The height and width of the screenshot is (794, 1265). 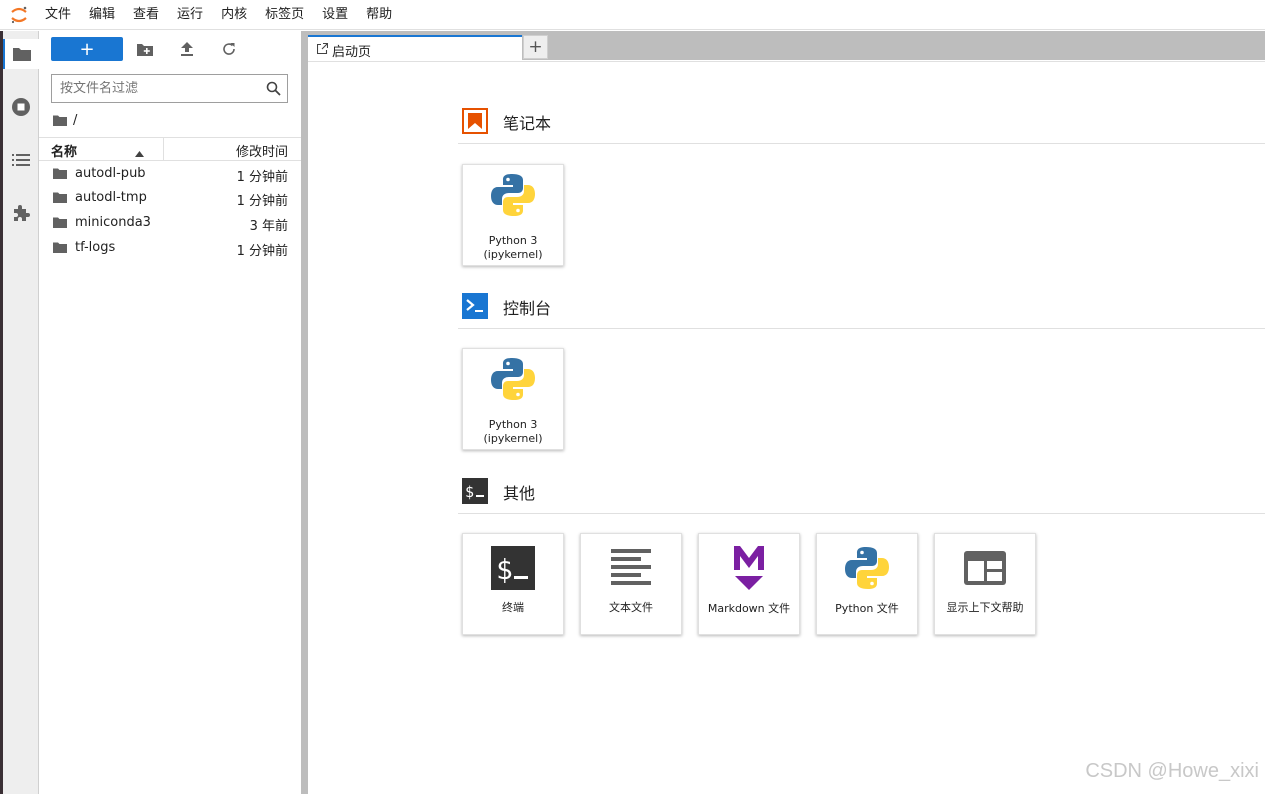 I want to click on launch-icon, so click(x=322, y=50).